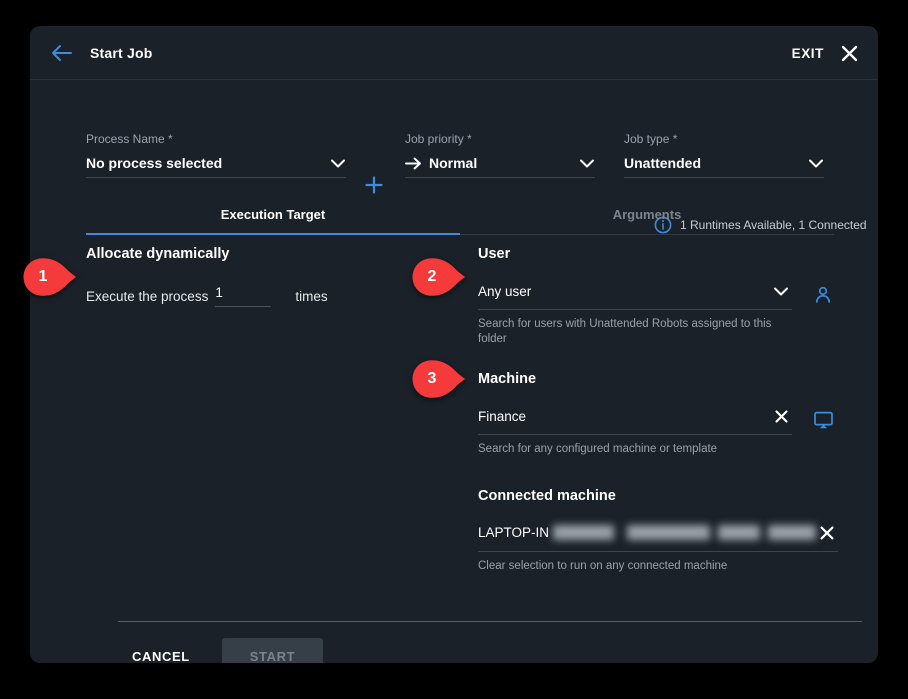 The width and height of the screenshot is (908, 699). I want to click on back-button, so click(62, 53).